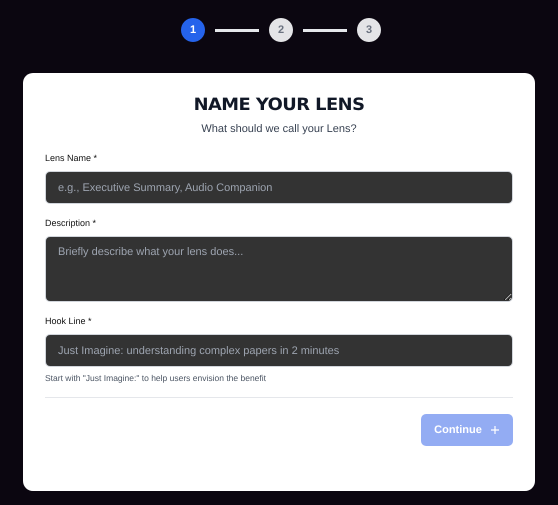 The height and width of the screenshot is (505, 558). What do you see at coordinates (156, 378) in the screenshot?
I see `field-hint: Start with "Just Imagine:" to help users envision the benefit` at bounding box center [156, 378].